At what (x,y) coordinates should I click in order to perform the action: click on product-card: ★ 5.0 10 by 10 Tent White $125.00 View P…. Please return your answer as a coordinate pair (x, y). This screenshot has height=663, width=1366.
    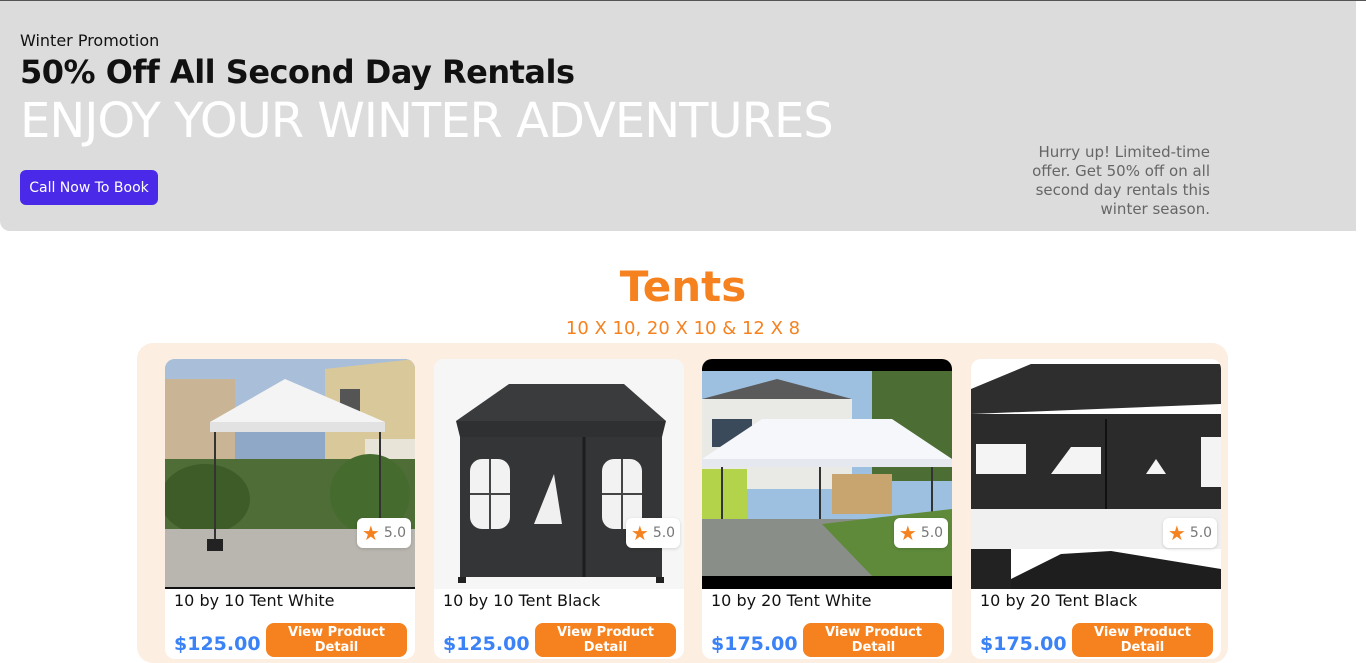
    Looking at the image, I should click on (290, 509).